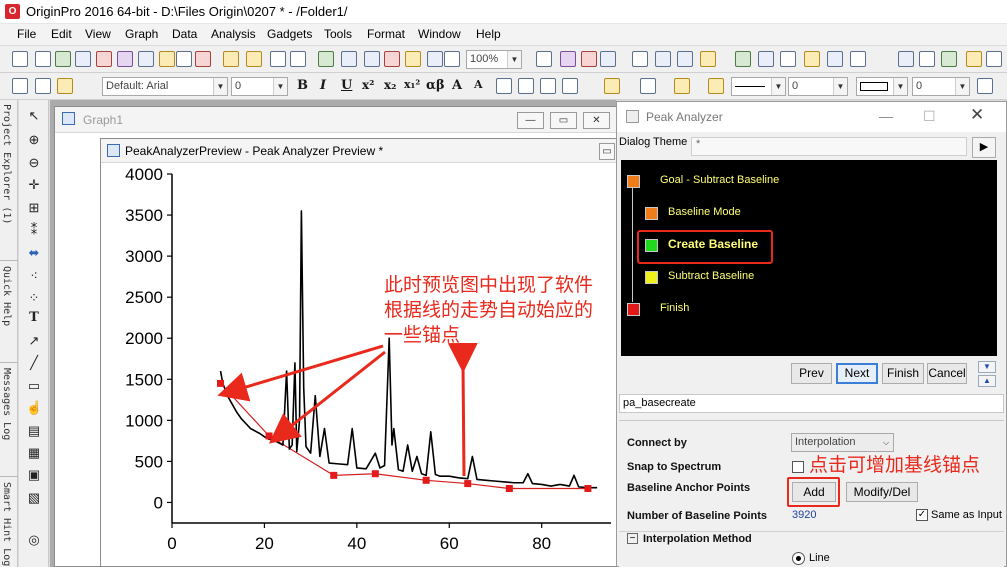 The image size is (1007, 567). What do you see at coordinates (298, 59) in the screenshot?
I see `save-window-icon` at bounding box center [298, 59].